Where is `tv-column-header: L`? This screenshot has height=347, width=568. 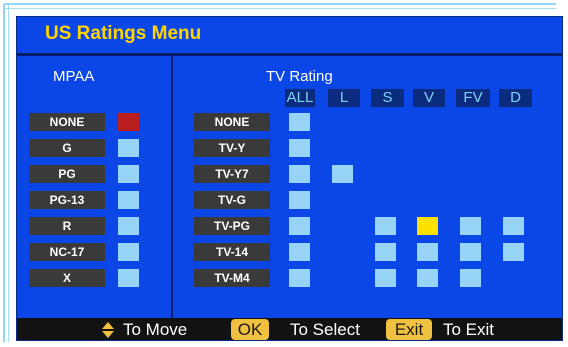 tv-column-header: L is located at coordinates (344, 98).